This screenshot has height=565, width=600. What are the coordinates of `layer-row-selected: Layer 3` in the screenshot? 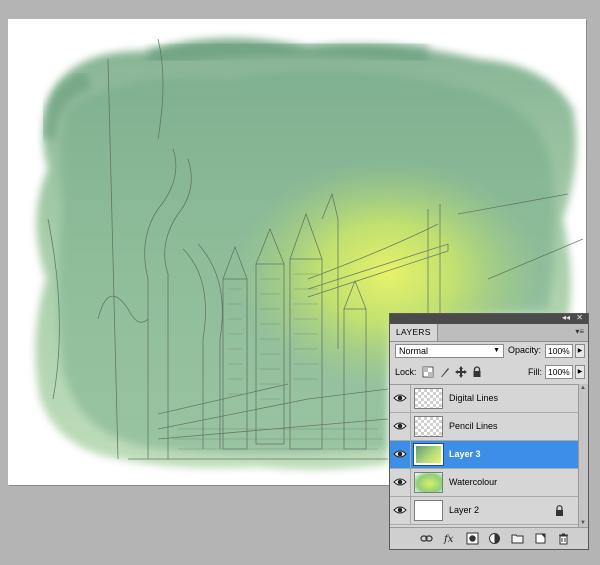 It's located at (484, 455).